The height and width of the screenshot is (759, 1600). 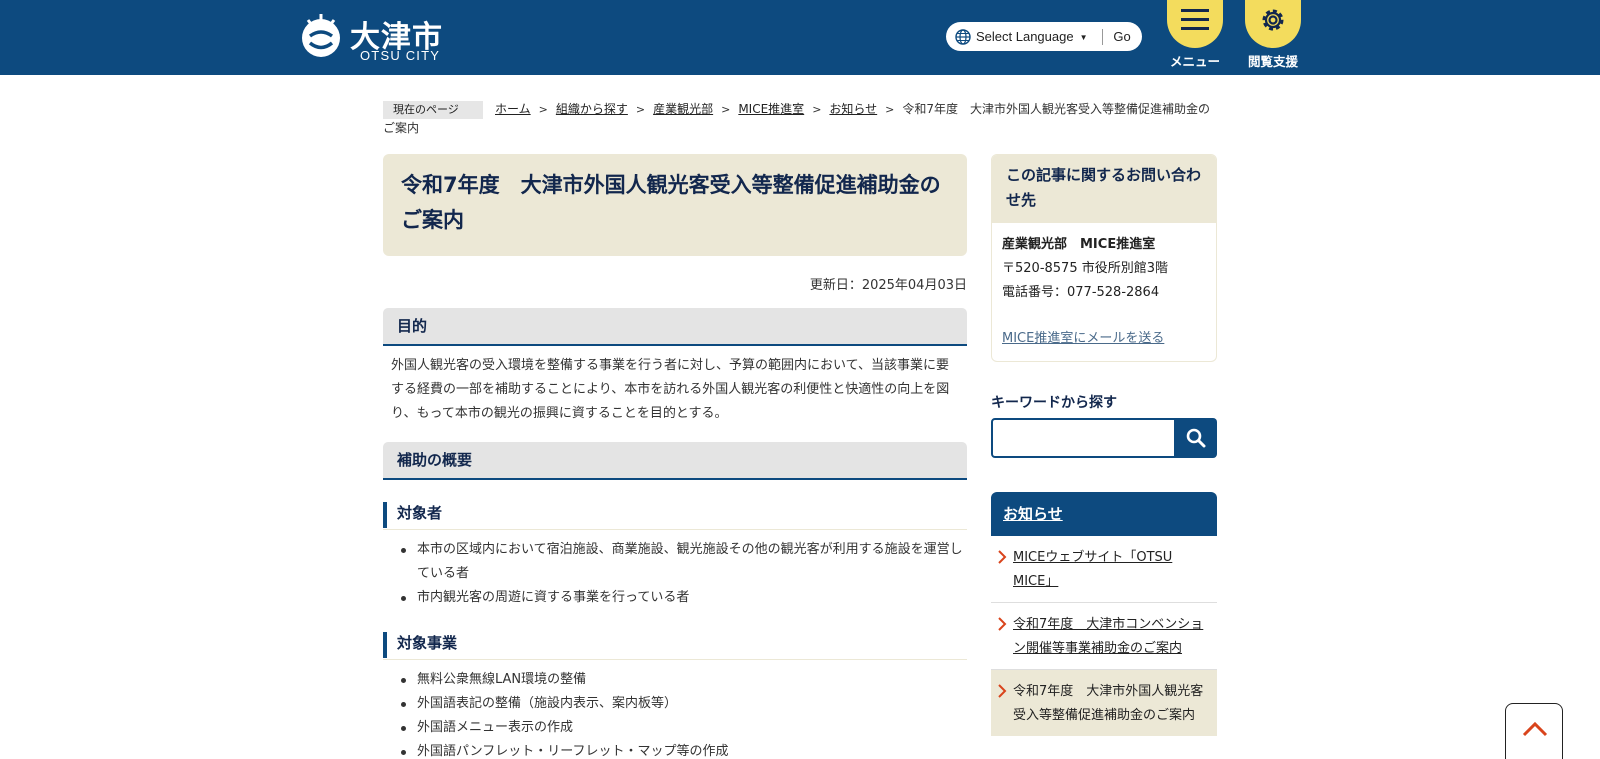 I want to click on news-link: MICEウェブサイト「OTSU MICE」, so click(x=1092, y=569).